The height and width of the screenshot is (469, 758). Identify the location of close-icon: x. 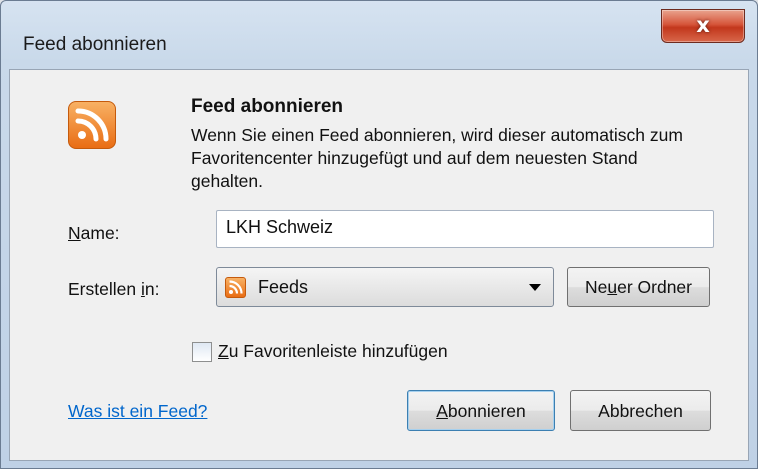
(703, 25).